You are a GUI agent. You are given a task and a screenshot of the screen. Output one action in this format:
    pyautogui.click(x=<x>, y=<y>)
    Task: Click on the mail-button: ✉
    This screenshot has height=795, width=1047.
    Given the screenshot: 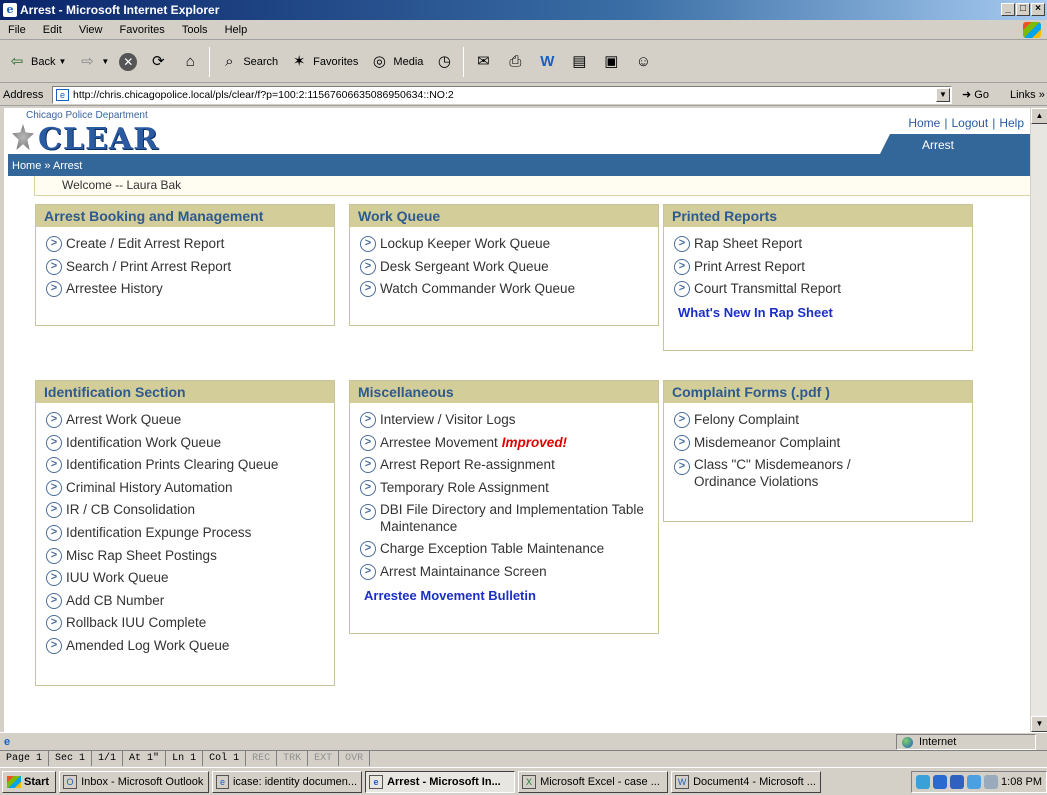 What is the action you would take?
    pyautogui.click(x=483, y=62)
    